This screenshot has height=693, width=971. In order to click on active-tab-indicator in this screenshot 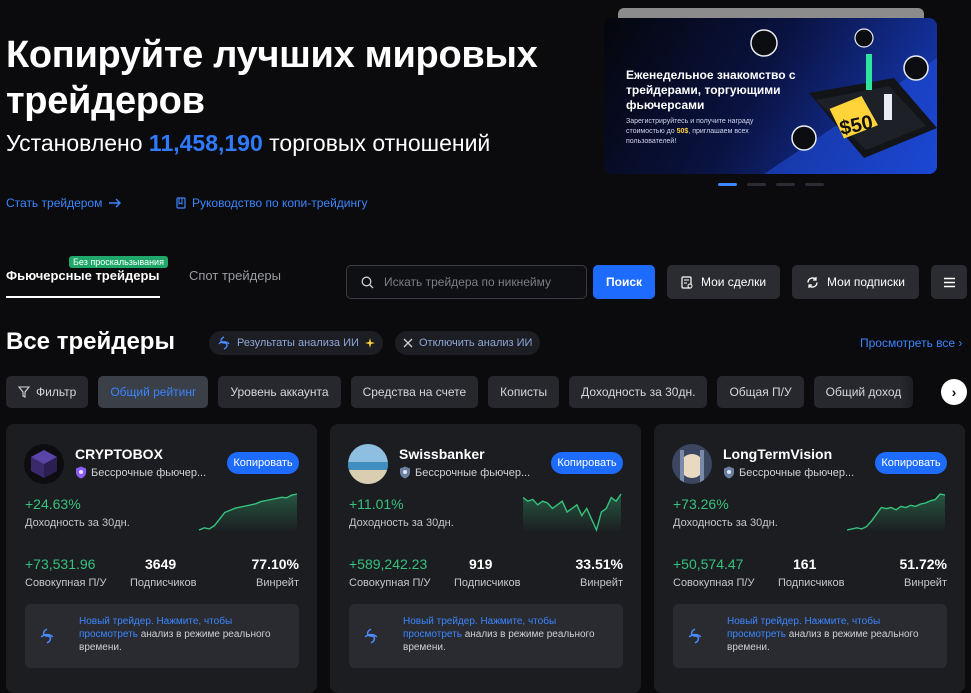, I will do `click(83, 297)`.